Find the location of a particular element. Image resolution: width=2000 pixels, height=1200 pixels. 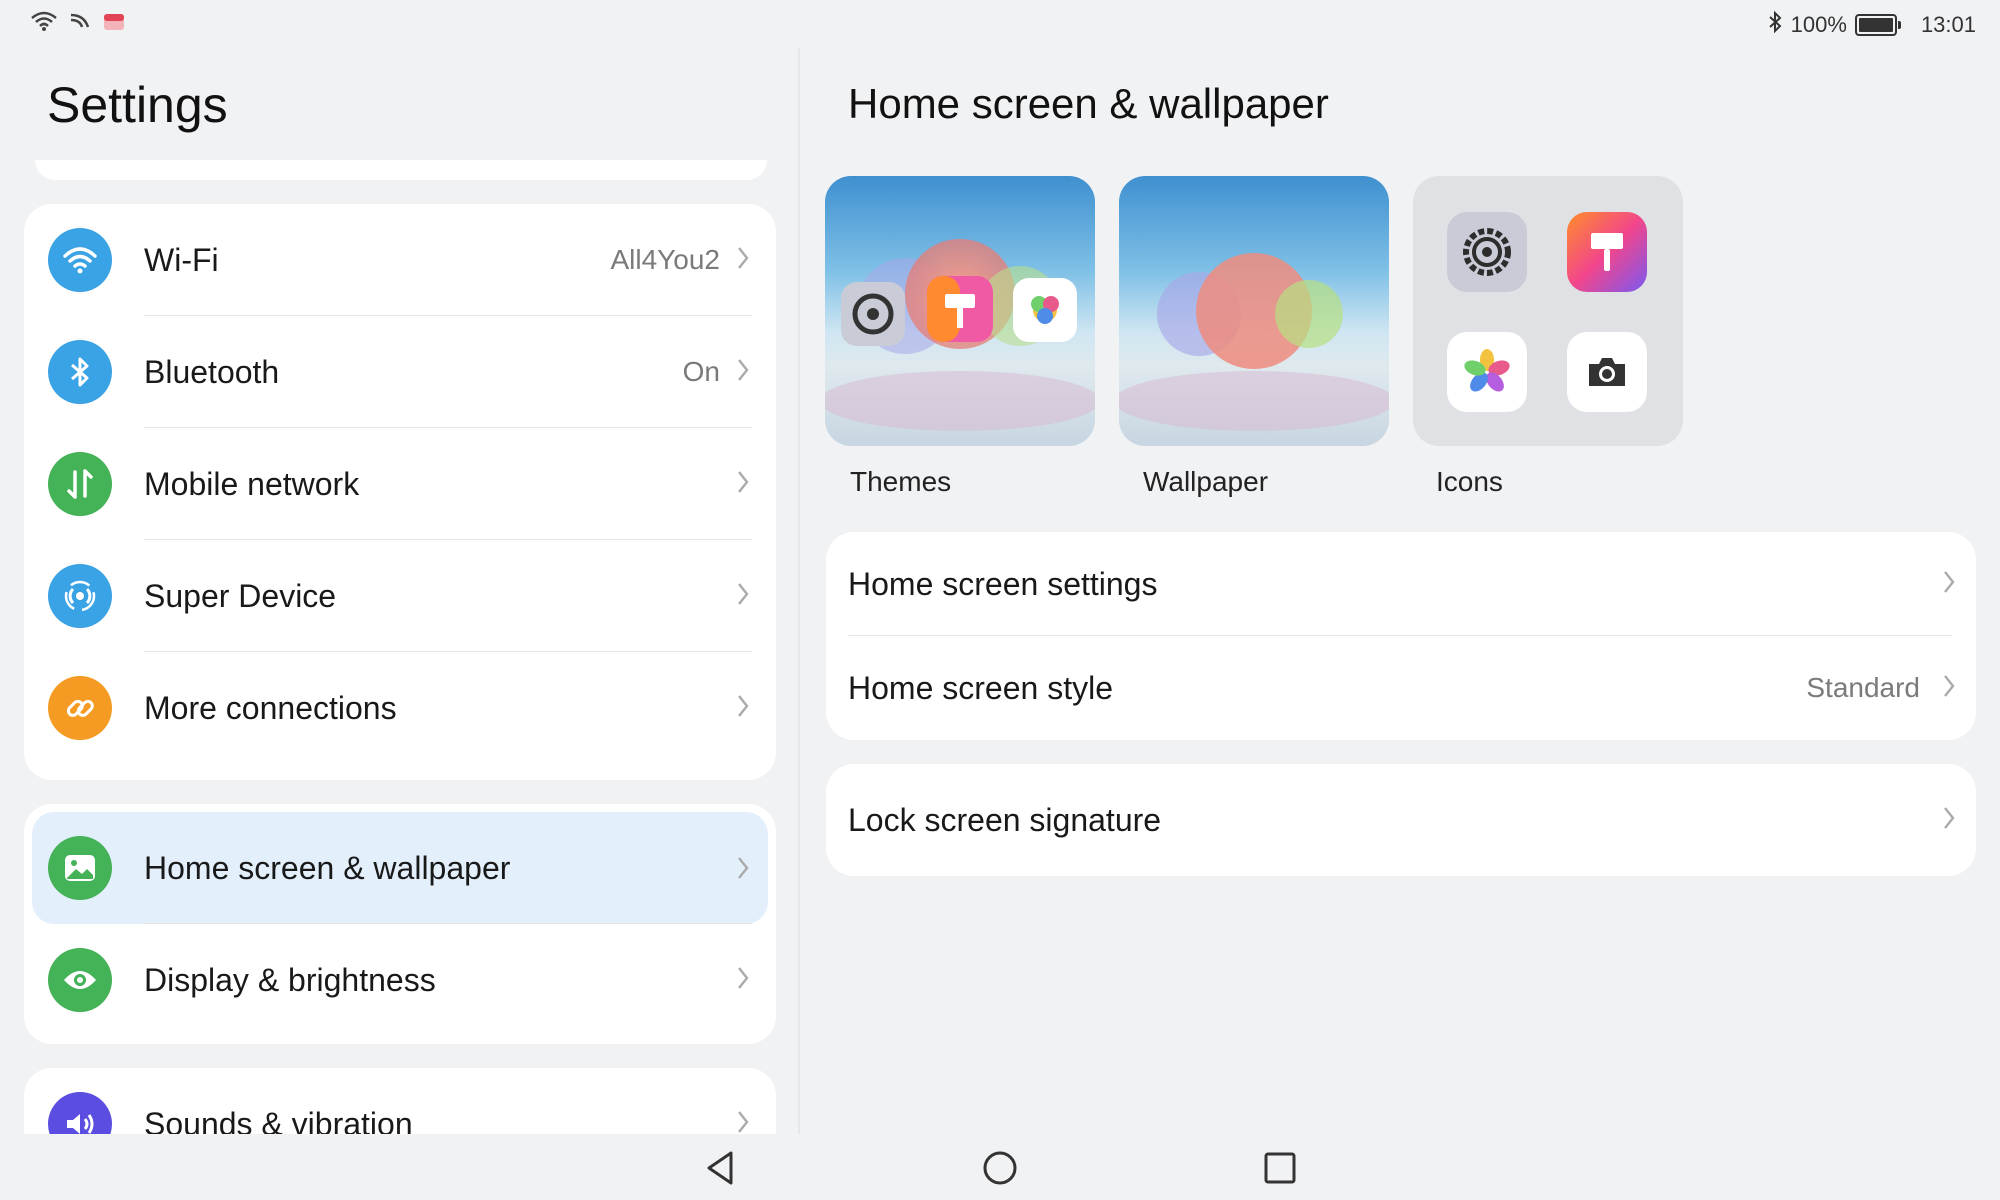

sidebar-item-label: Home screen & wallpaper is located at coordinates (327, 868).